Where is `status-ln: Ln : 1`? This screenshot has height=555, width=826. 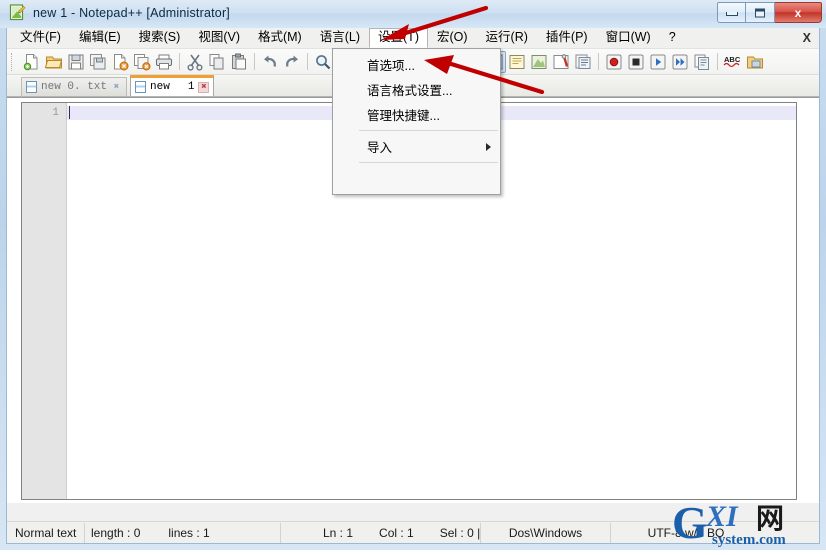
status-ln: Ln : 1 is located at coordinates (338, 532).